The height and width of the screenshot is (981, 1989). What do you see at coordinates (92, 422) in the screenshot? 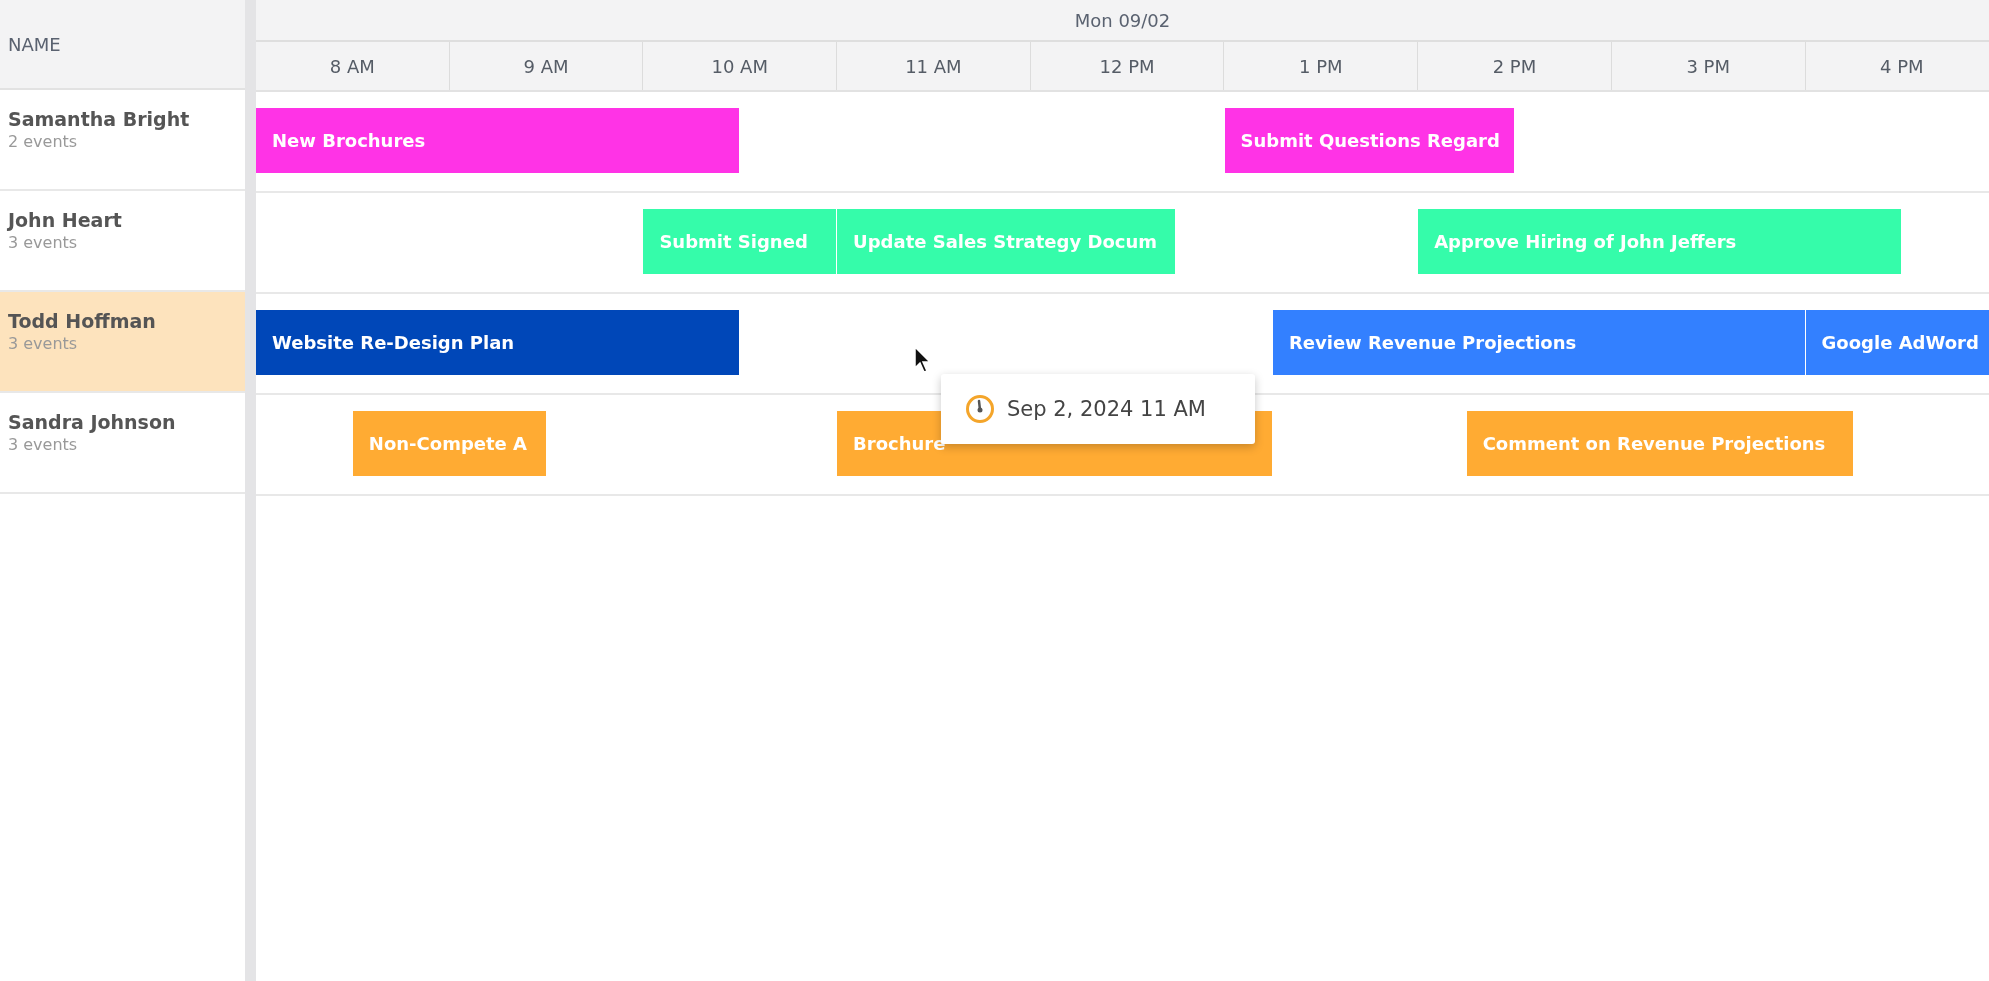
I see `resource-name: Sandra Johnson` at bounding box center [92, 422].